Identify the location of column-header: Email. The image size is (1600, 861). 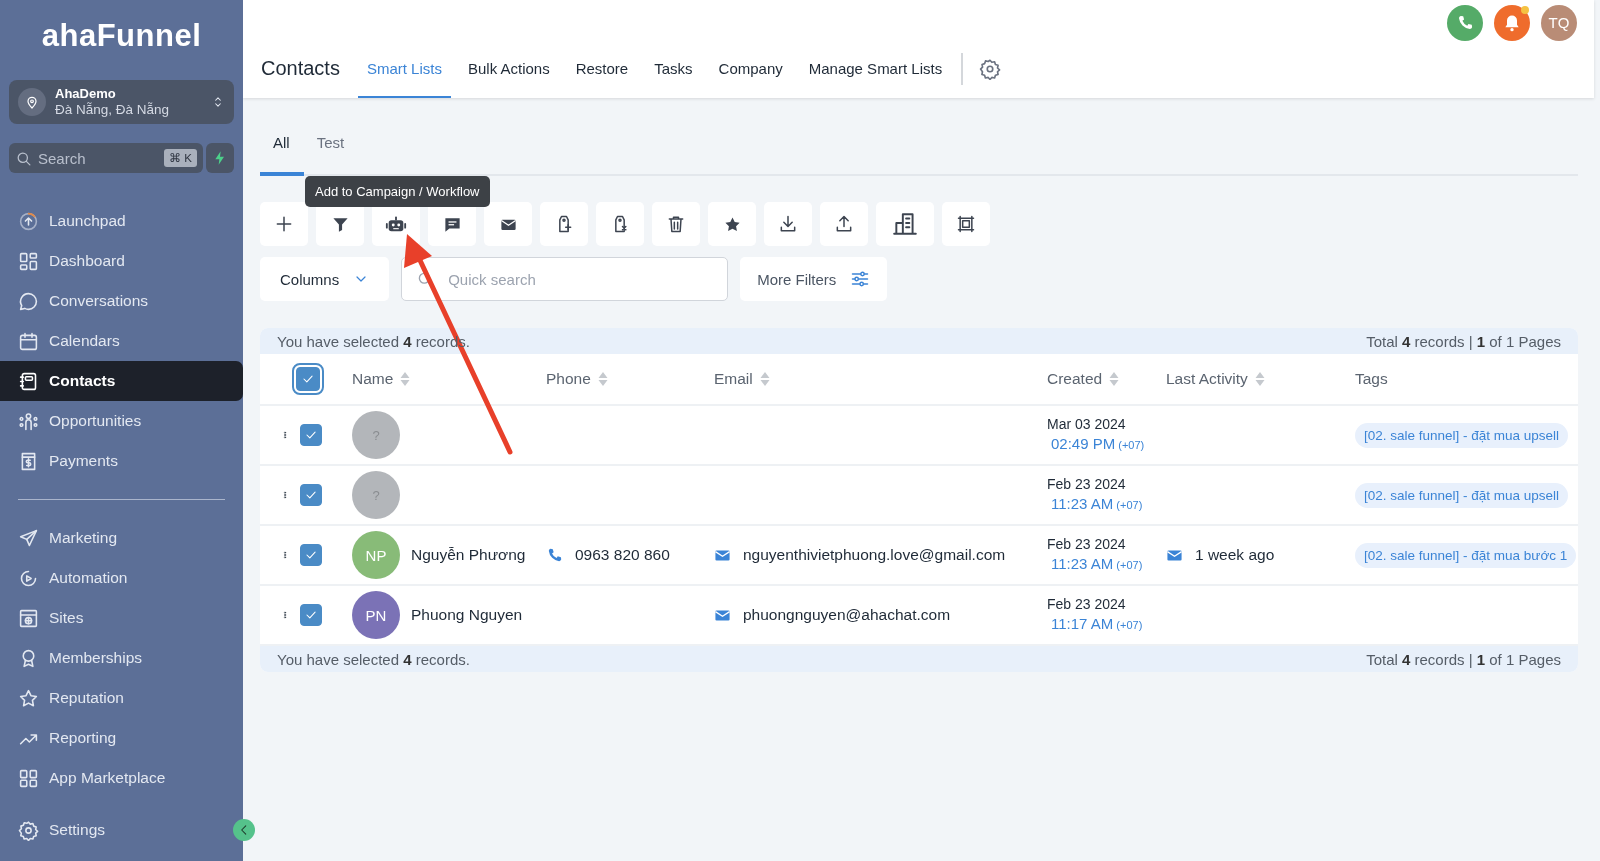
(733, 379).